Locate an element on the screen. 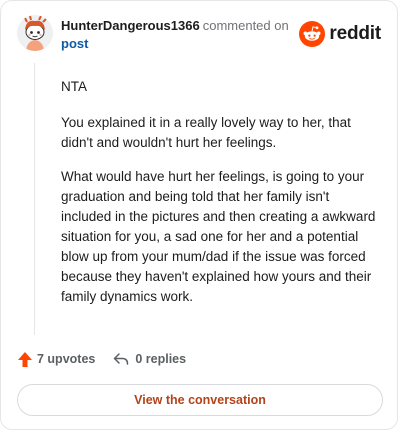  comment-paragraph: NTA is located at coordinates (74, 86).